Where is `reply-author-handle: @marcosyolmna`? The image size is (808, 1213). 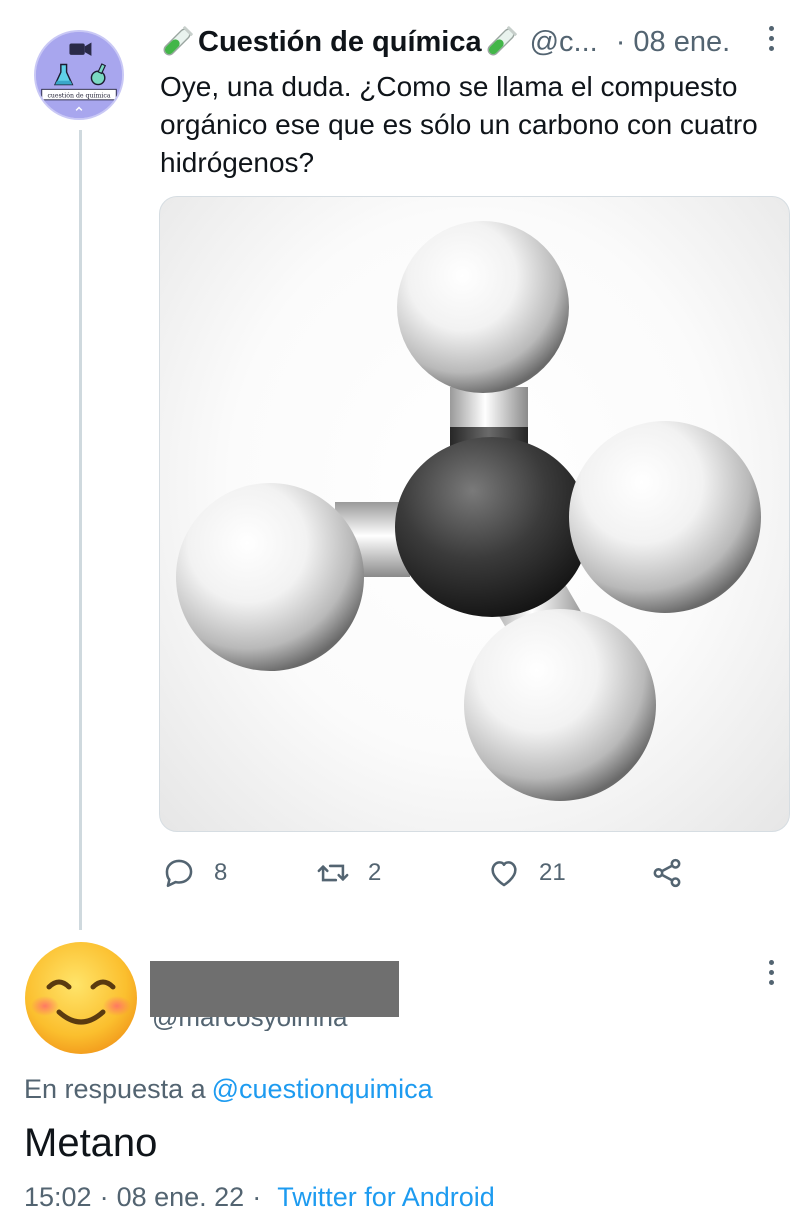
reply-author-handle: @marcosyolmna is located at coordinates (275, 1024).